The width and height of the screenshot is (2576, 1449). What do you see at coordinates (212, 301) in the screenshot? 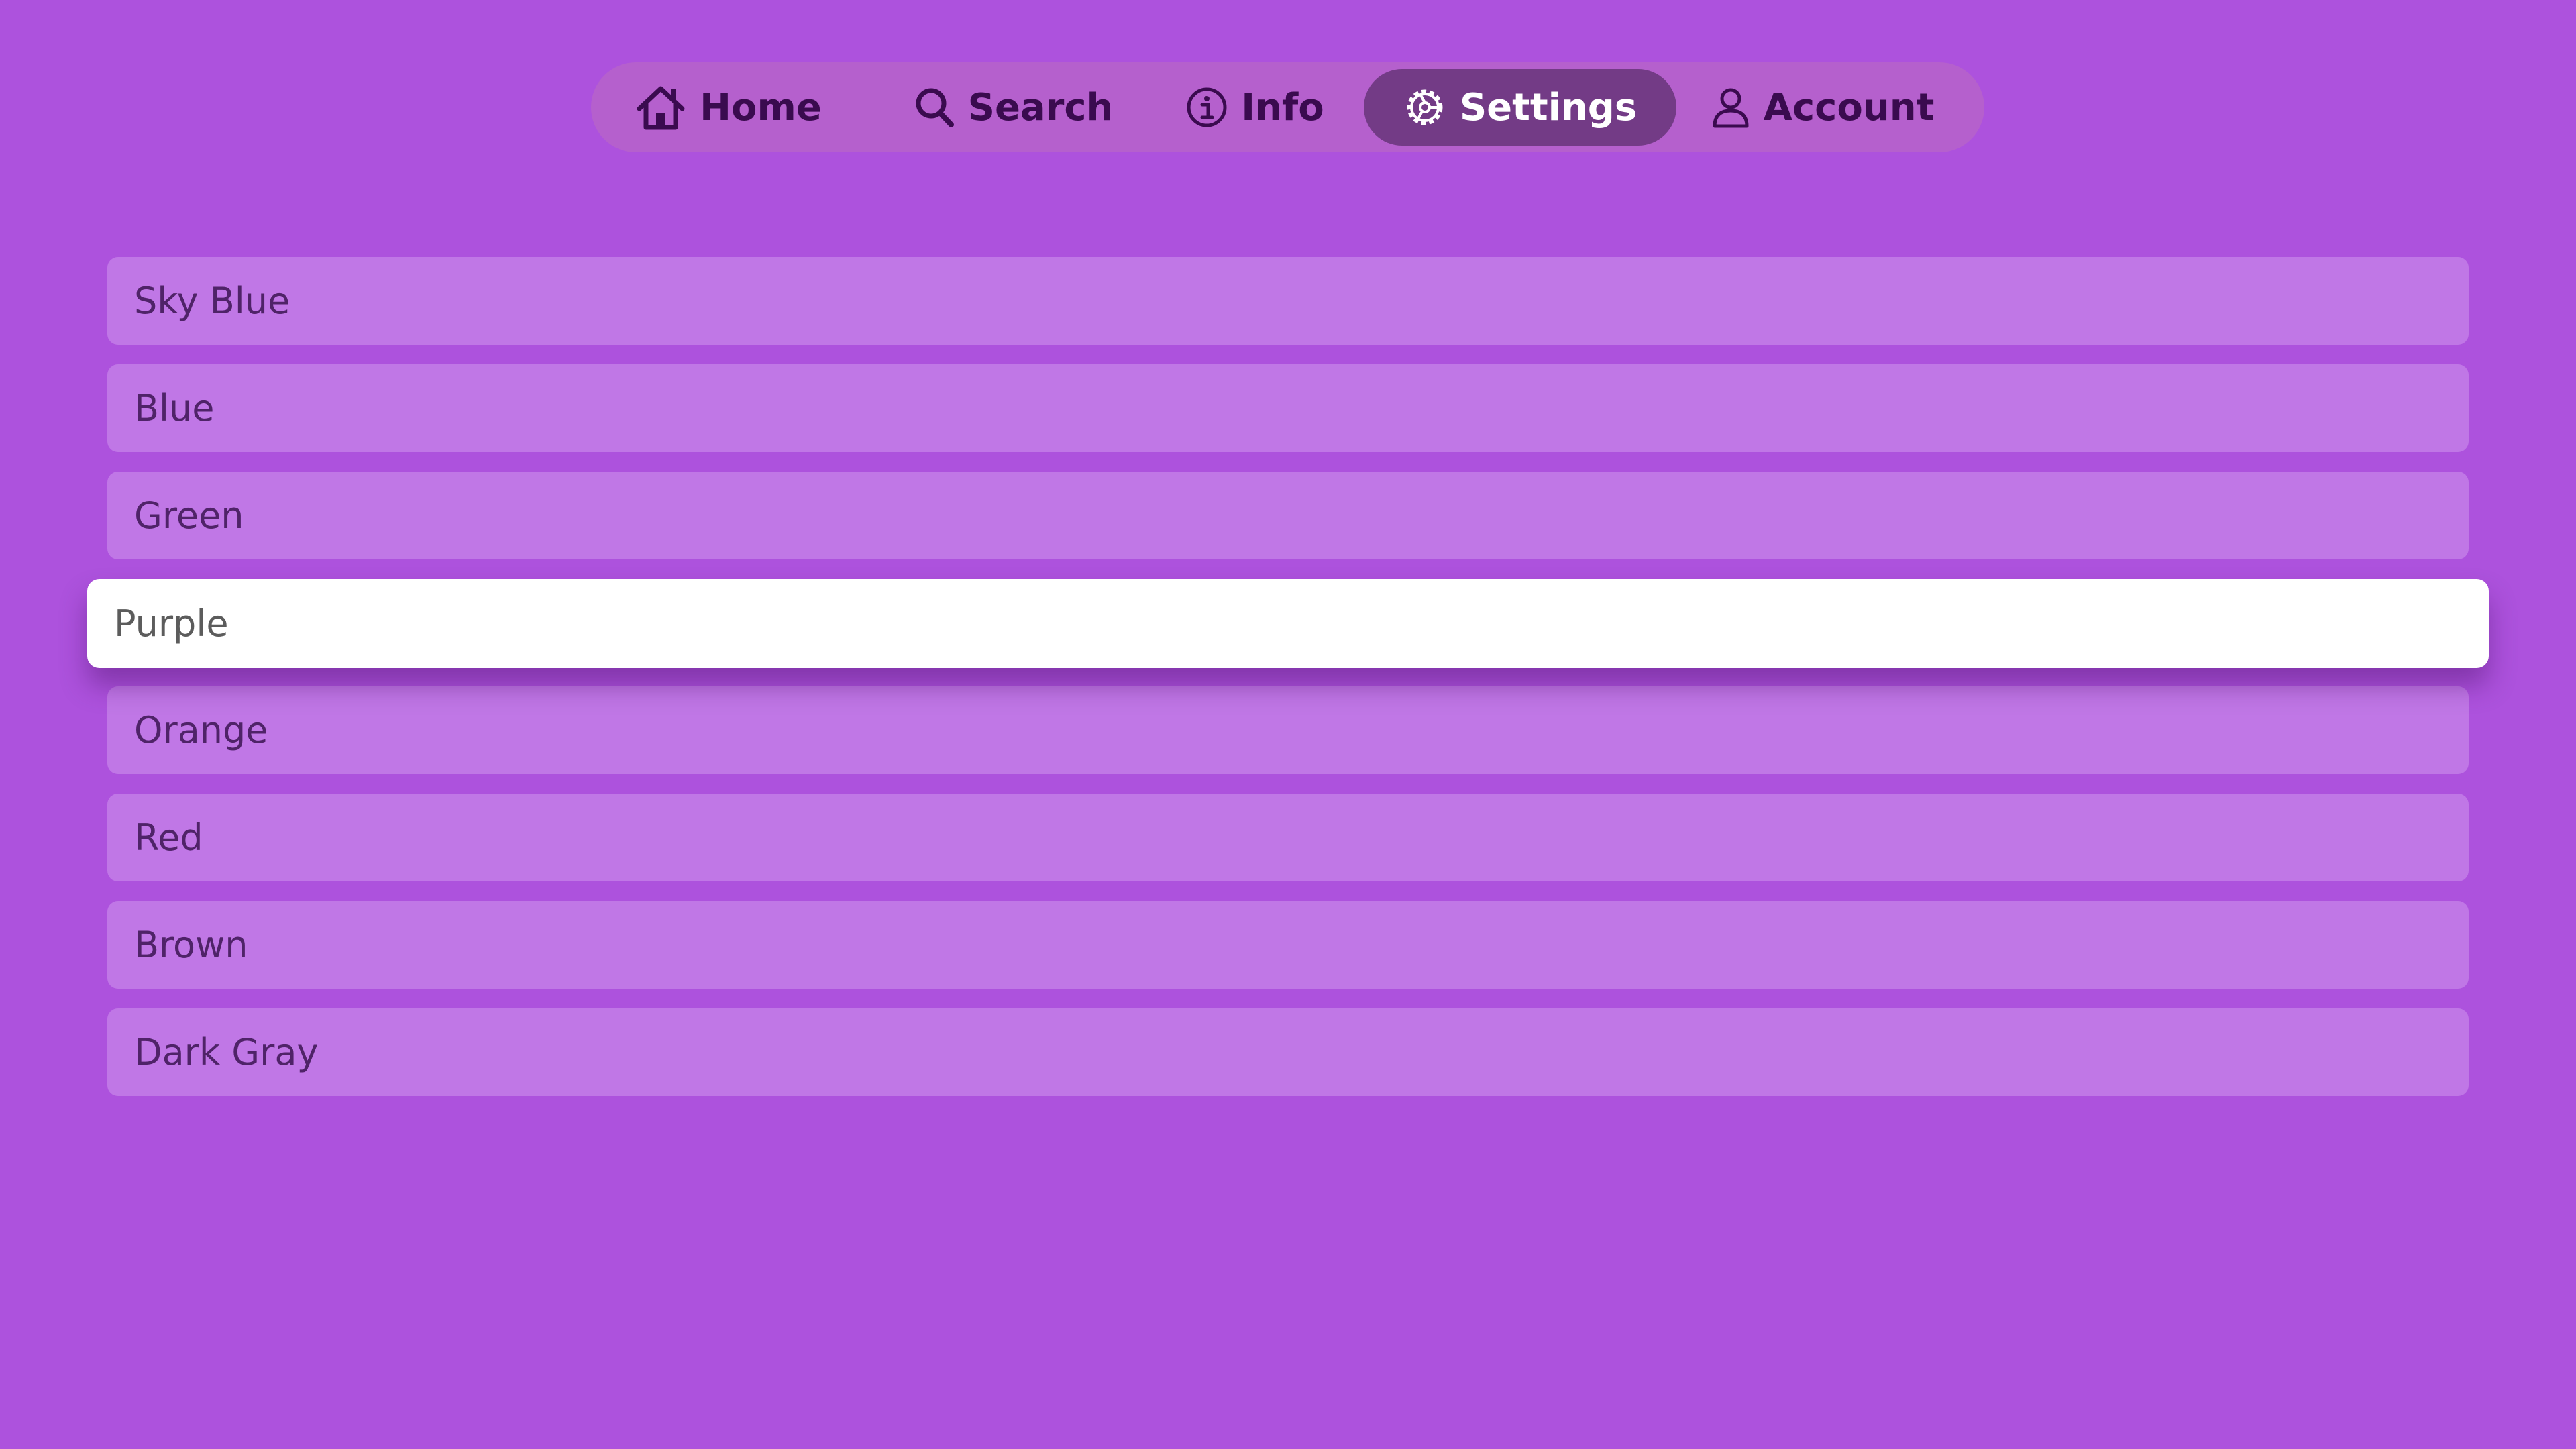
I see `list-item-label: Sky Blue` at bounding box center [212, 301].